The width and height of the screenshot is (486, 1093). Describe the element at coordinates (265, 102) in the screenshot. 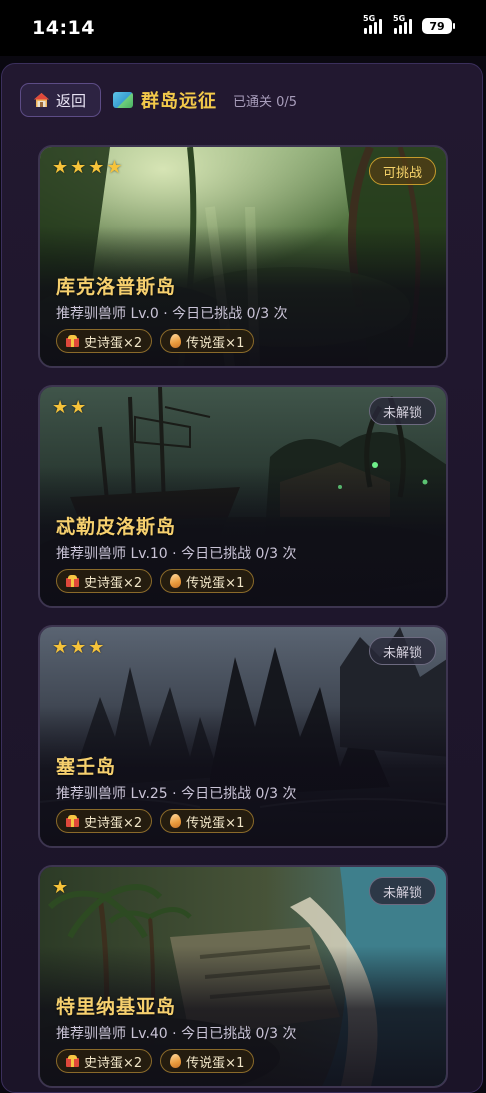

I see `clear-progress: 已通关 0/5` at that location.